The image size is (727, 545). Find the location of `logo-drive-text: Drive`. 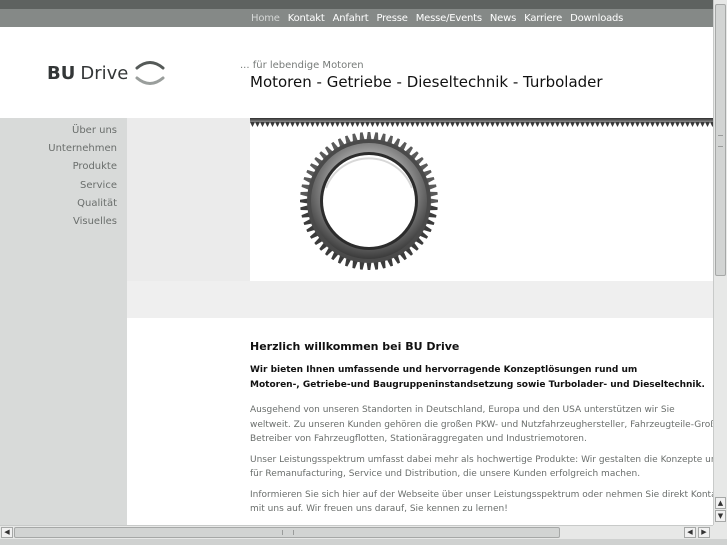

logo-drive-text: Drive is located at coordinates (104, 73).